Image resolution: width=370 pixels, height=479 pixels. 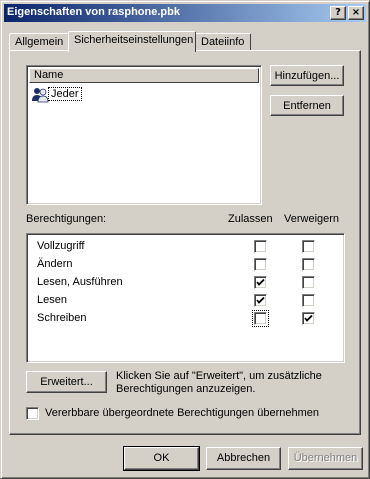 I want to click on cancel-button: Abbrechen, so click(x=243, y=458).